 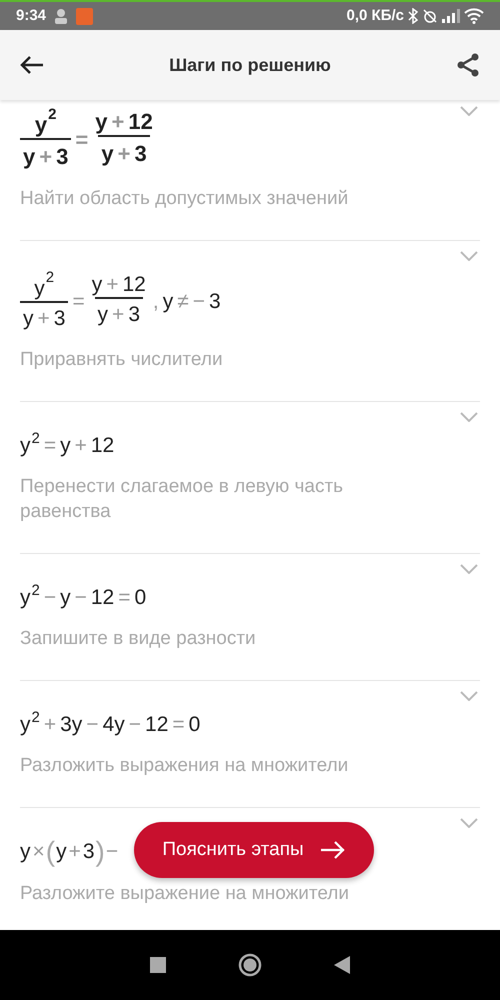 I want to click on step-description: Перенести слагаемое в левую часть равенства, so click(x=182, y=499).